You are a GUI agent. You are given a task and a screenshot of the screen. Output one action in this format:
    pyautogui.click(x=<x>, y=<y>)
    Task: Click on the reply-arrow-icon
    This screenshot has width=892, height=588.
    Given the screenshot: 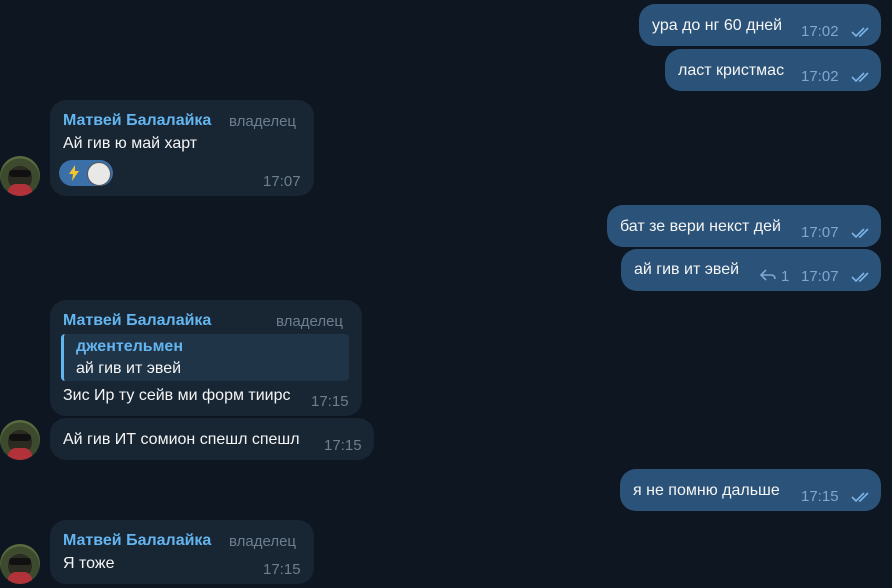 What is the action you would take?
    pyautogui.click(x=768, y=275)
    